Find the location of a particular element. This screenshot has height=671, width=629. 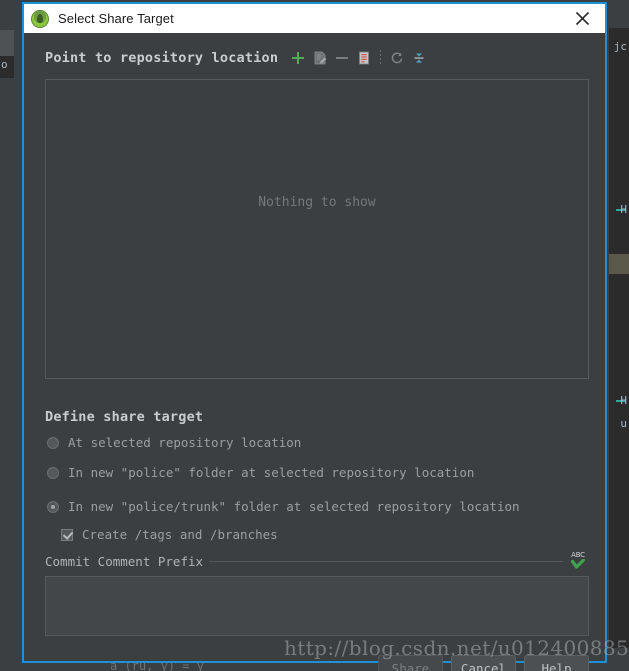

share-button: Share is located at coordinates (410, 663).